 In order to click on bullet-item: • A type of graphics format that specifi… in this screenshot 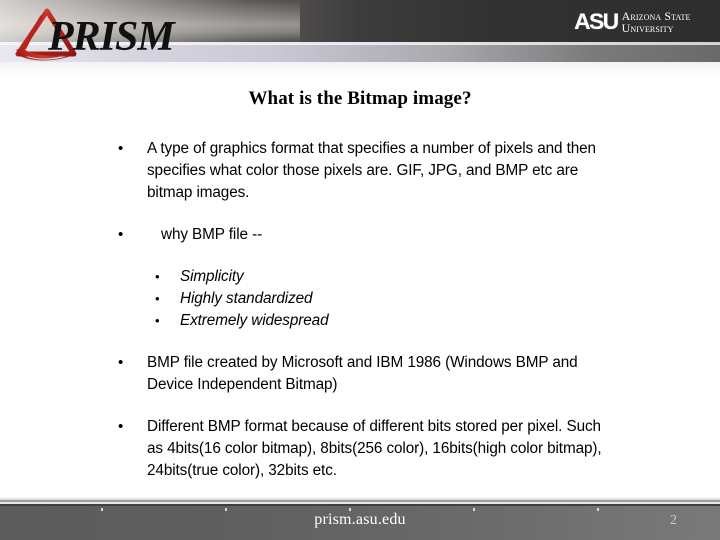, I will do `click(368, 171)`.